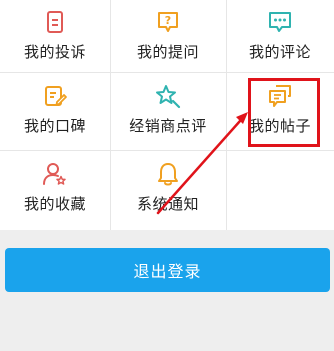 The image size is (334, 351). I want to click on question-bubble-icon: ?, so click(168, 22).